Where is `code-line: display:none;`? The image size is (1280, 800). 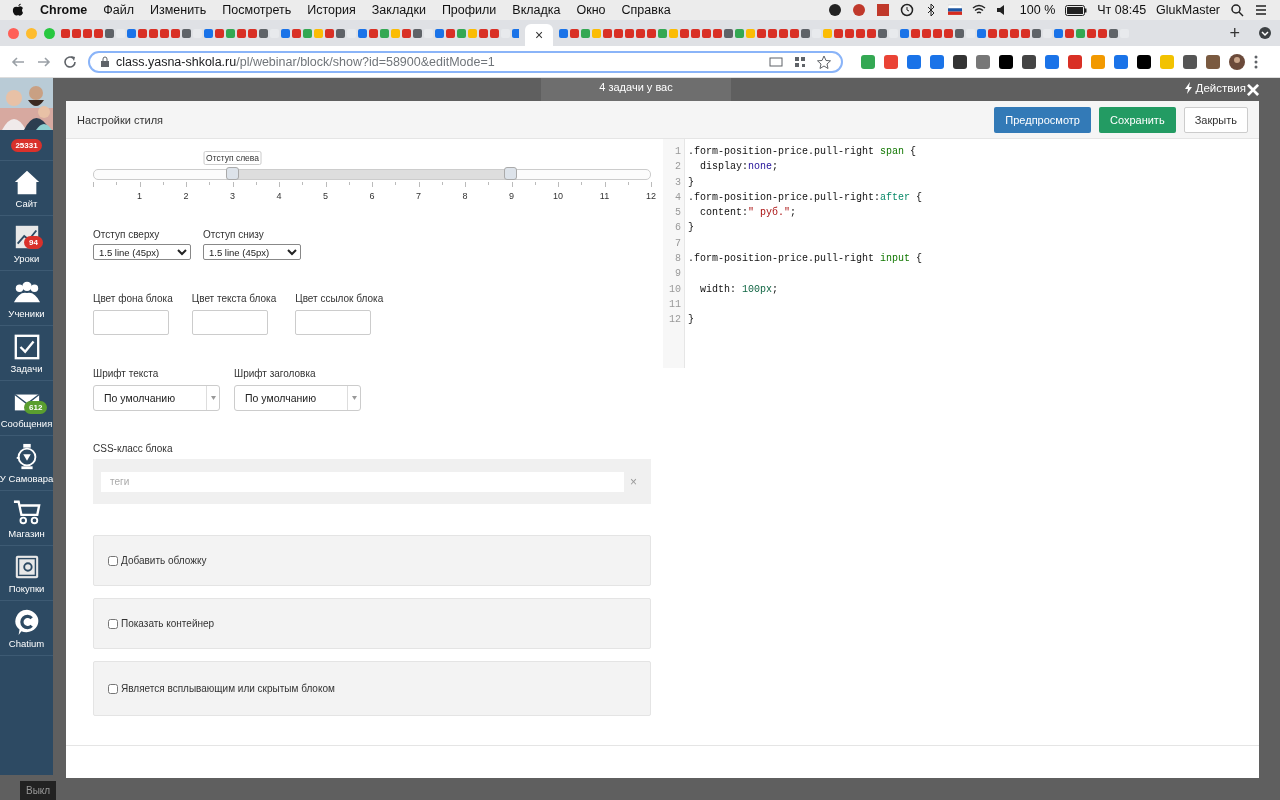
code-line: display:none; is located at coordinates (739, 167).